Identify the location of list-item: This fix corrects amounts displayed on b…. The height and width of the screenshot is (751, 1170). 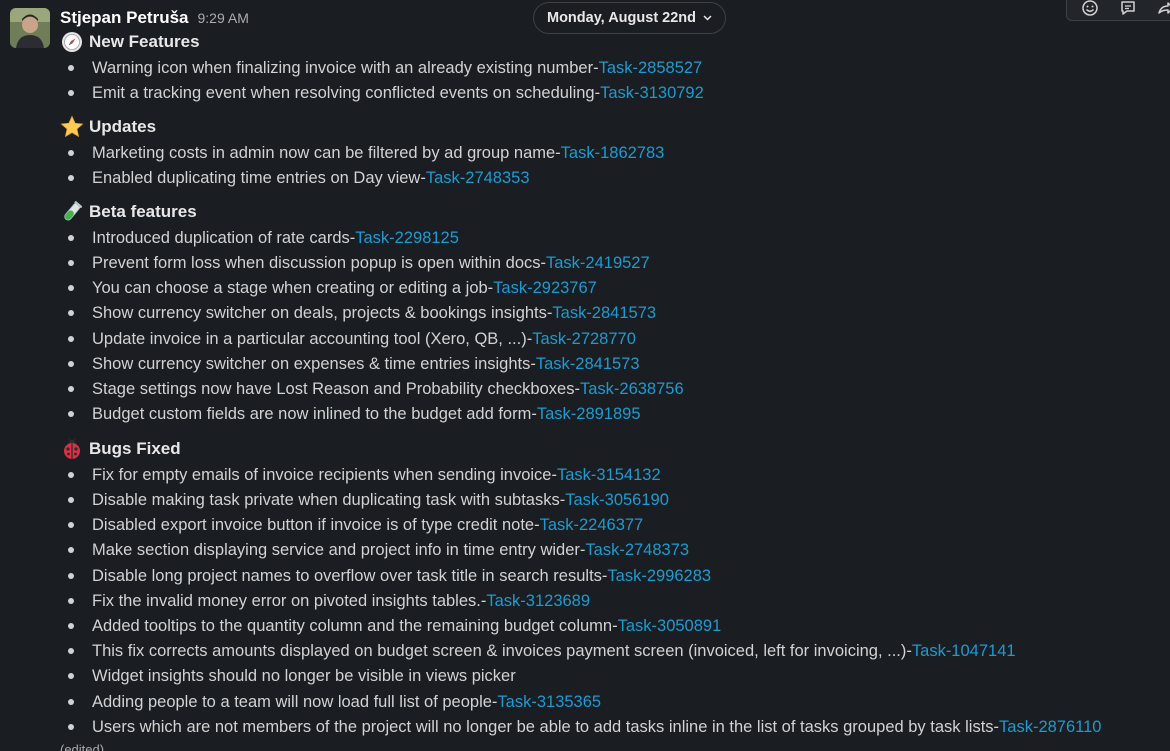
(542, 651).